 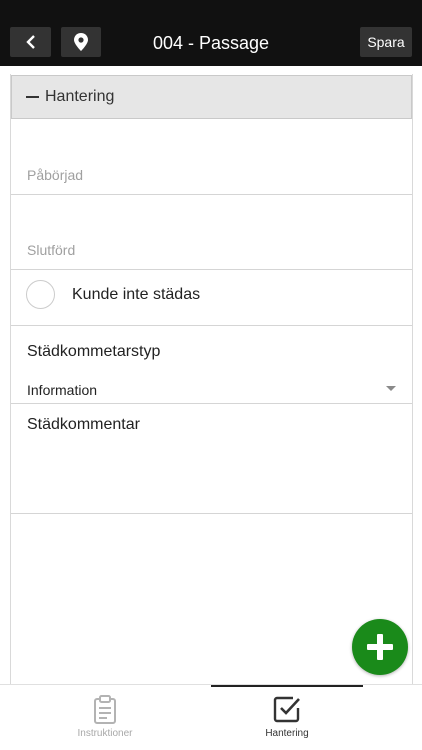 What do you see at coordinates (83, 424) in the screenshot?
I see `comment-label: Städkommentar` at bounding box center [83, 424].